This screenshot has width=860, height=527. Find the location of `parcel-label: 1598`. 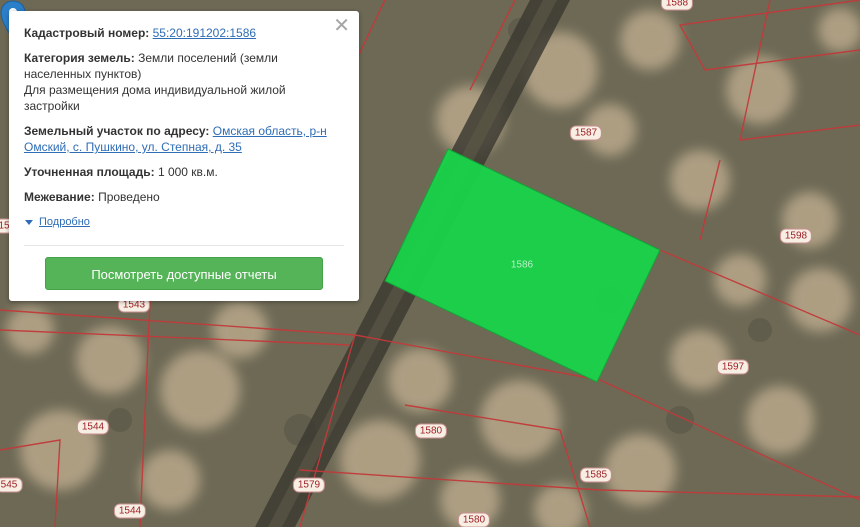

parcel-label: 1598 is located at coordinates (796, 236).